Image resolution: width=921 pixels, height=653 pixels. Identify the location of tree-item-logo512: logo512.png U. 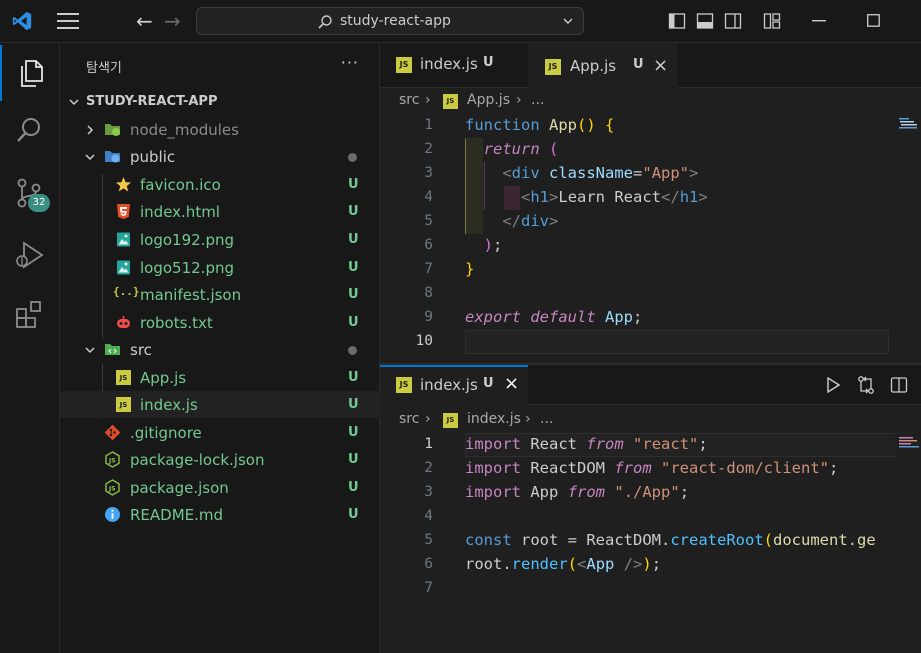
(220, 267).